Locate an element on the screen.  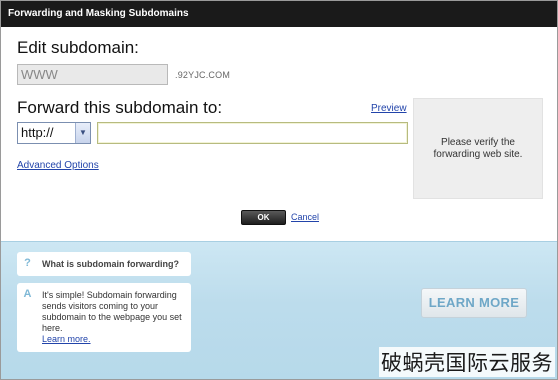
domain-suffix: .92YJC.COM is located at coordinates (203, 75).